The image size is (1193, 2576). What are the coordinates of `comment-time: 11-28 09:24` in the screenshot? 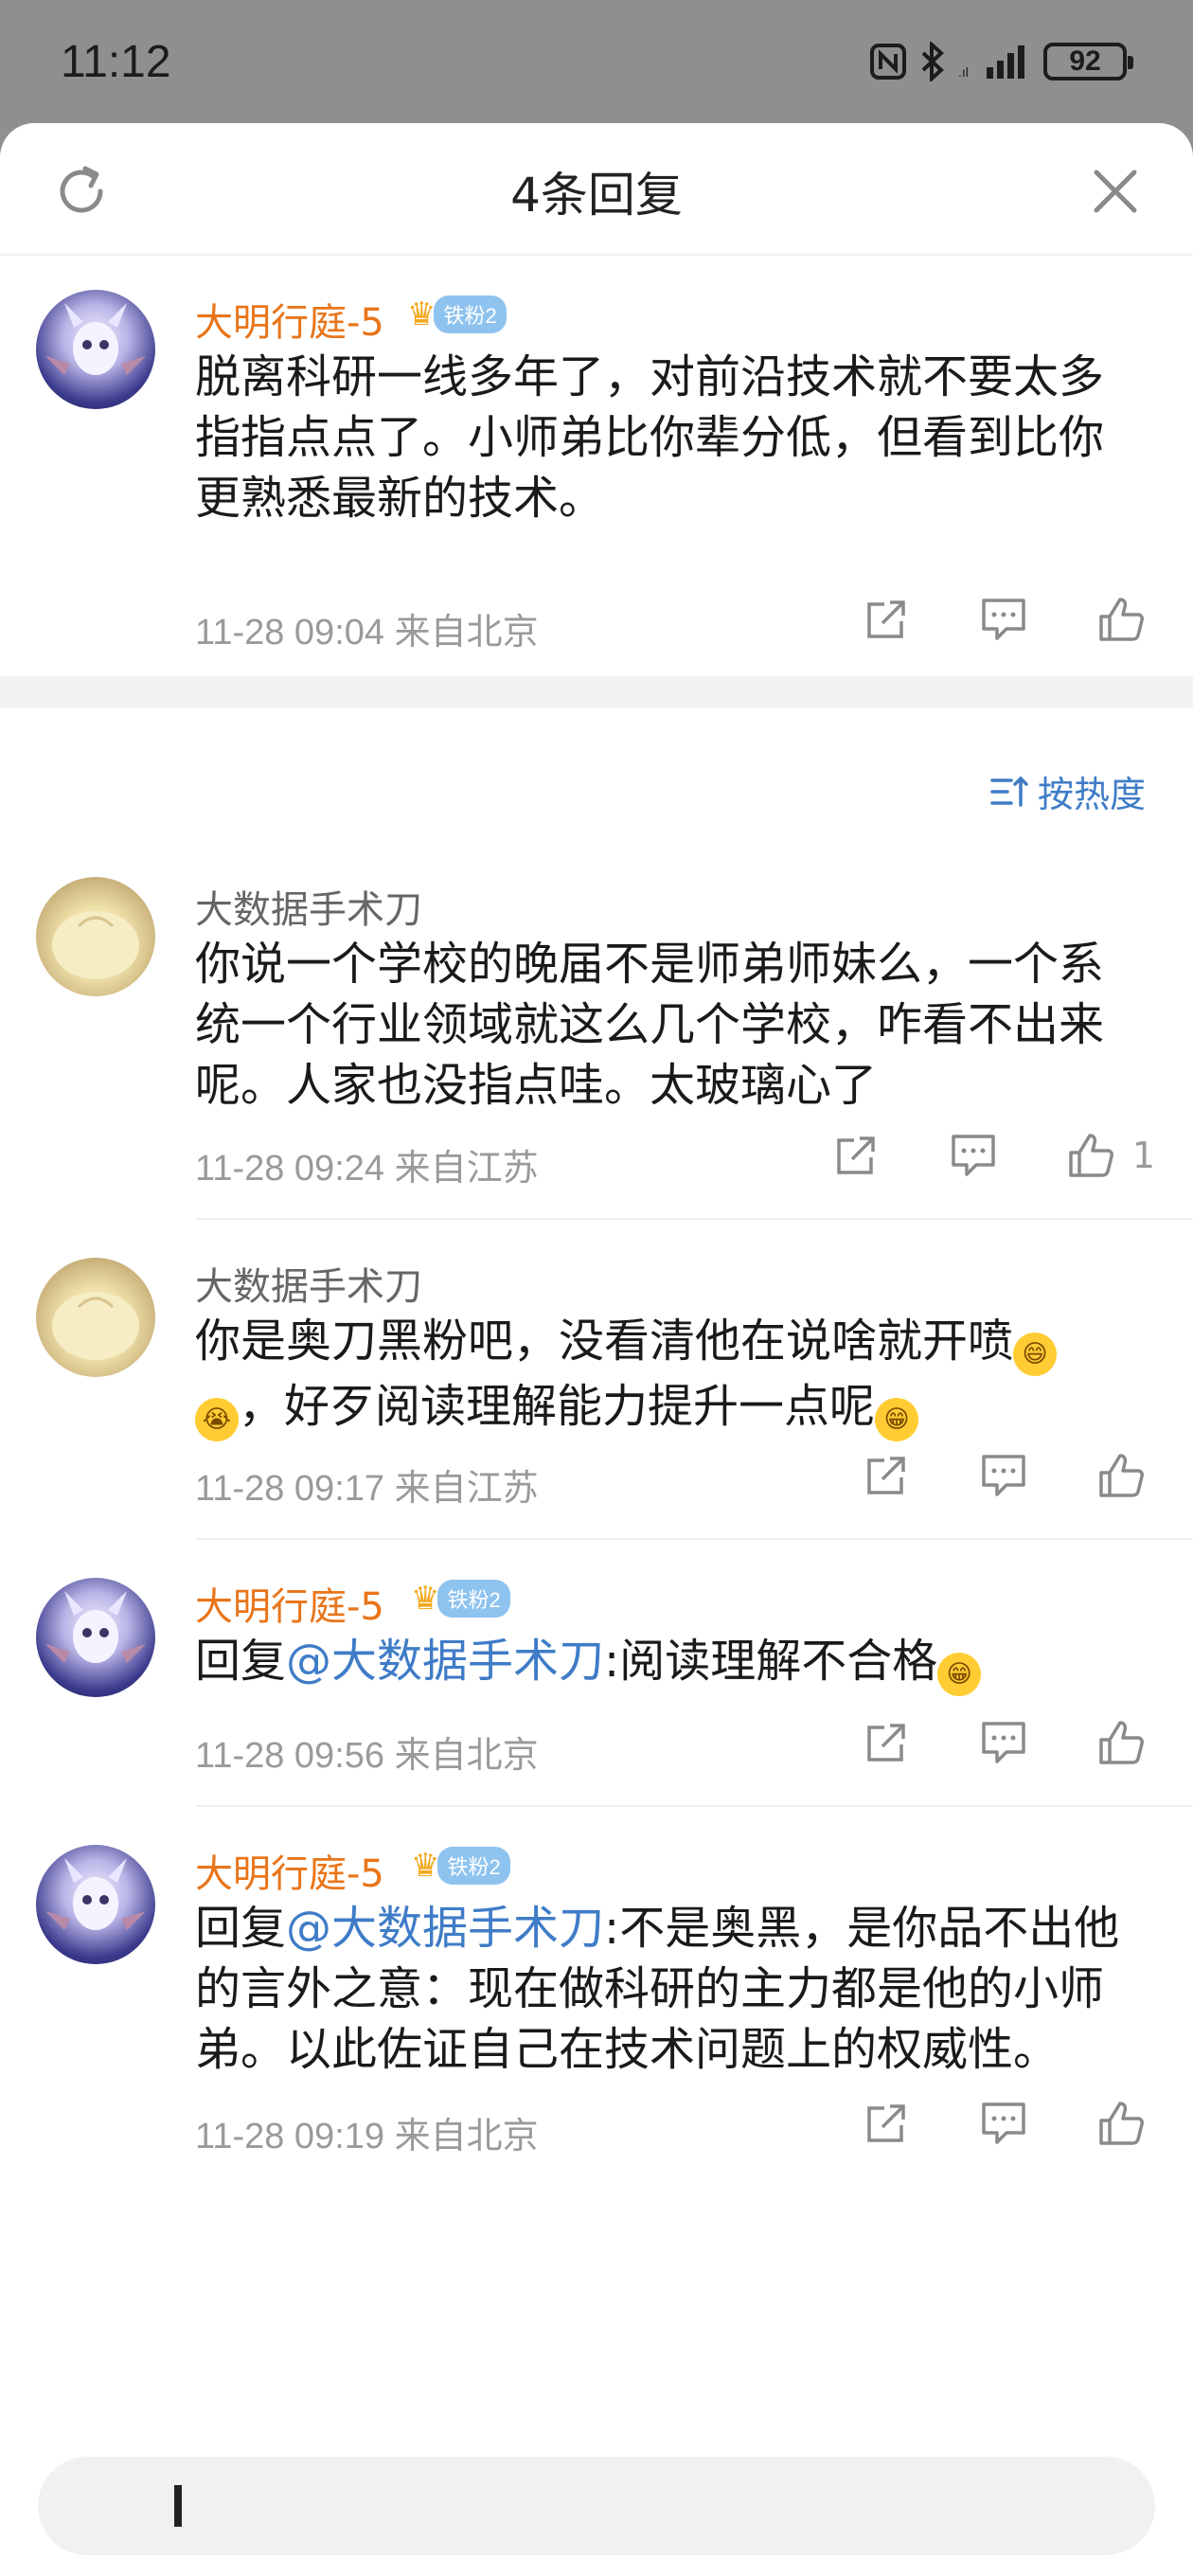 It's located at (290, 1169).